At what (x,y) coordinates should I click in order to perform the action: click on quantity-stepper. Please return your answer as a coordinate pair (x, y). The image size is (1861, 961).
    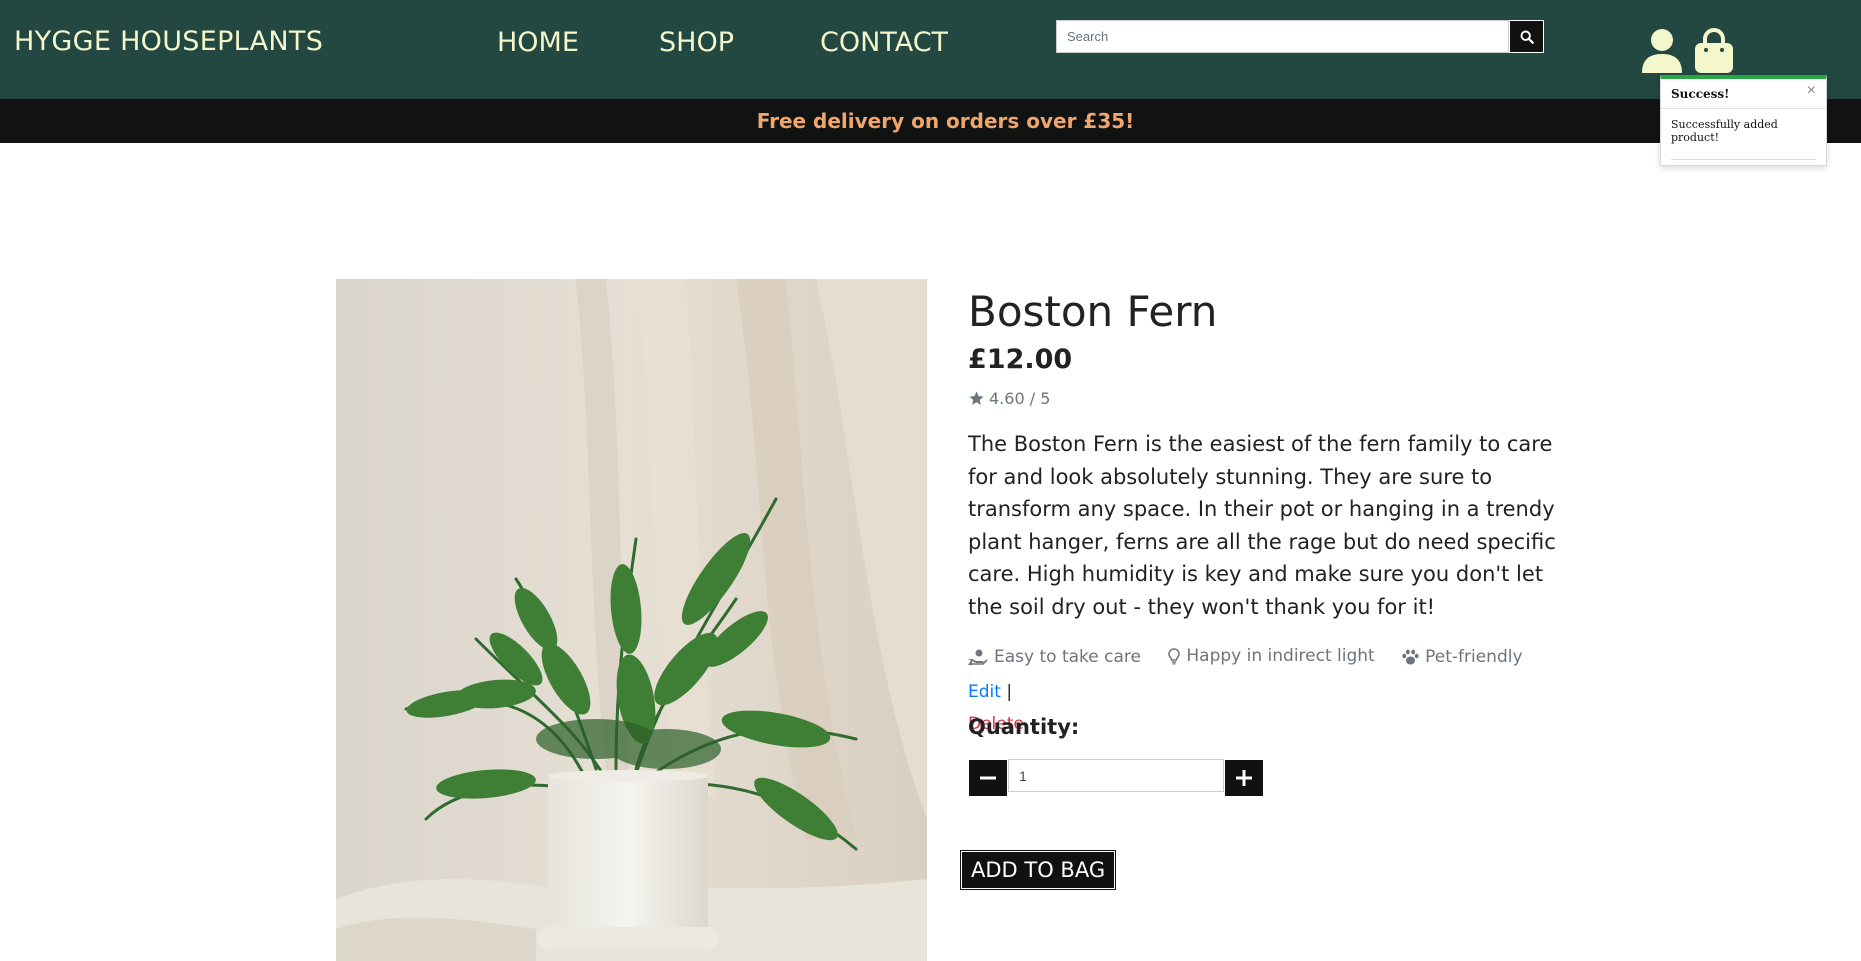
    Looking at the image, I should click on (1116, 778).